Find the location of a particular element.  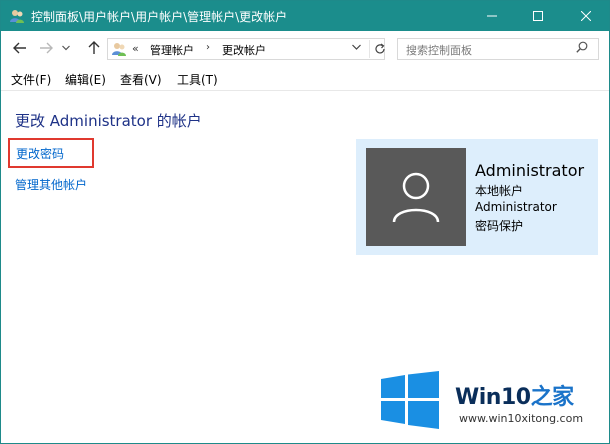

forward-button is located at coordinates (46, 48).